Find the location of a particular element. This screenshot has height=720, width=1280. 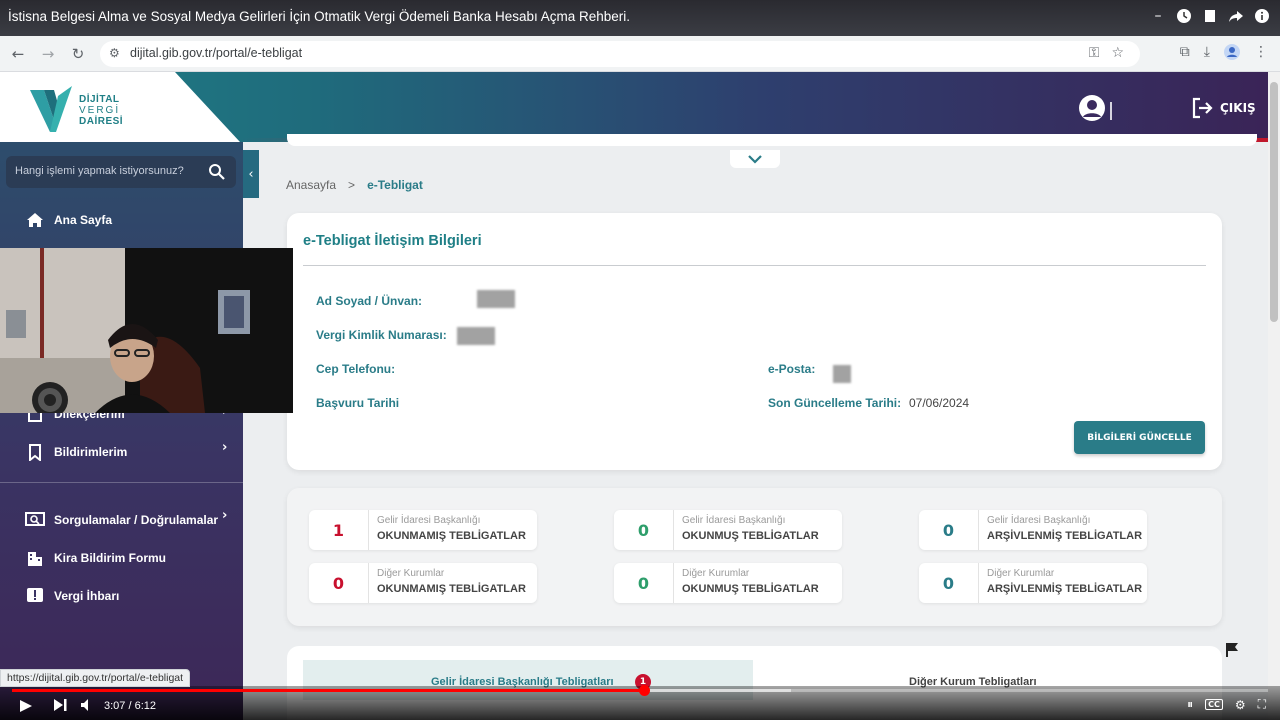

reload-icon: ↻ is located at coordinates (78, 54).